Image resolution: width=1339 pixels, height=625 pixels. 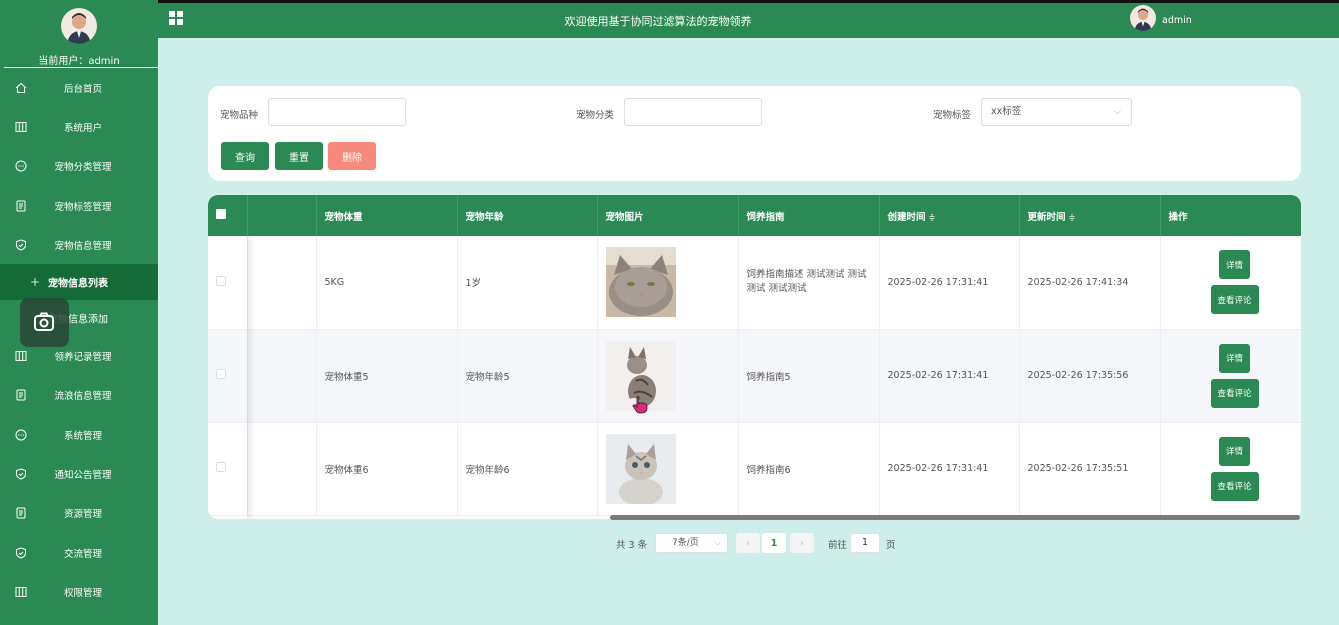 What do you see at coordinates (865, 543) in the screenshot?
I see `goto-page-input: 1` at bounding box center [865, 543].